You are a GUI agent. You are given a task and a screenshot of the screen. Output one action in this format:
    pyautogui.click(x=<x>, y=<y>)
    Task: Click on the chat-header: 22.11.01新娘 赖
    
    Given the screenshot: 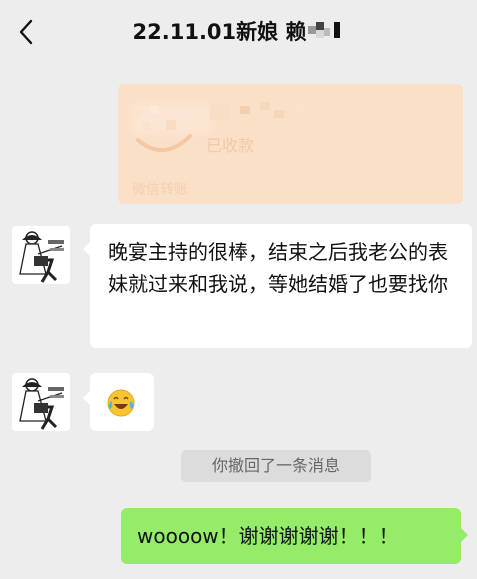 What is the action you would take?
    pyautogui.click(x=238, y=32)
    